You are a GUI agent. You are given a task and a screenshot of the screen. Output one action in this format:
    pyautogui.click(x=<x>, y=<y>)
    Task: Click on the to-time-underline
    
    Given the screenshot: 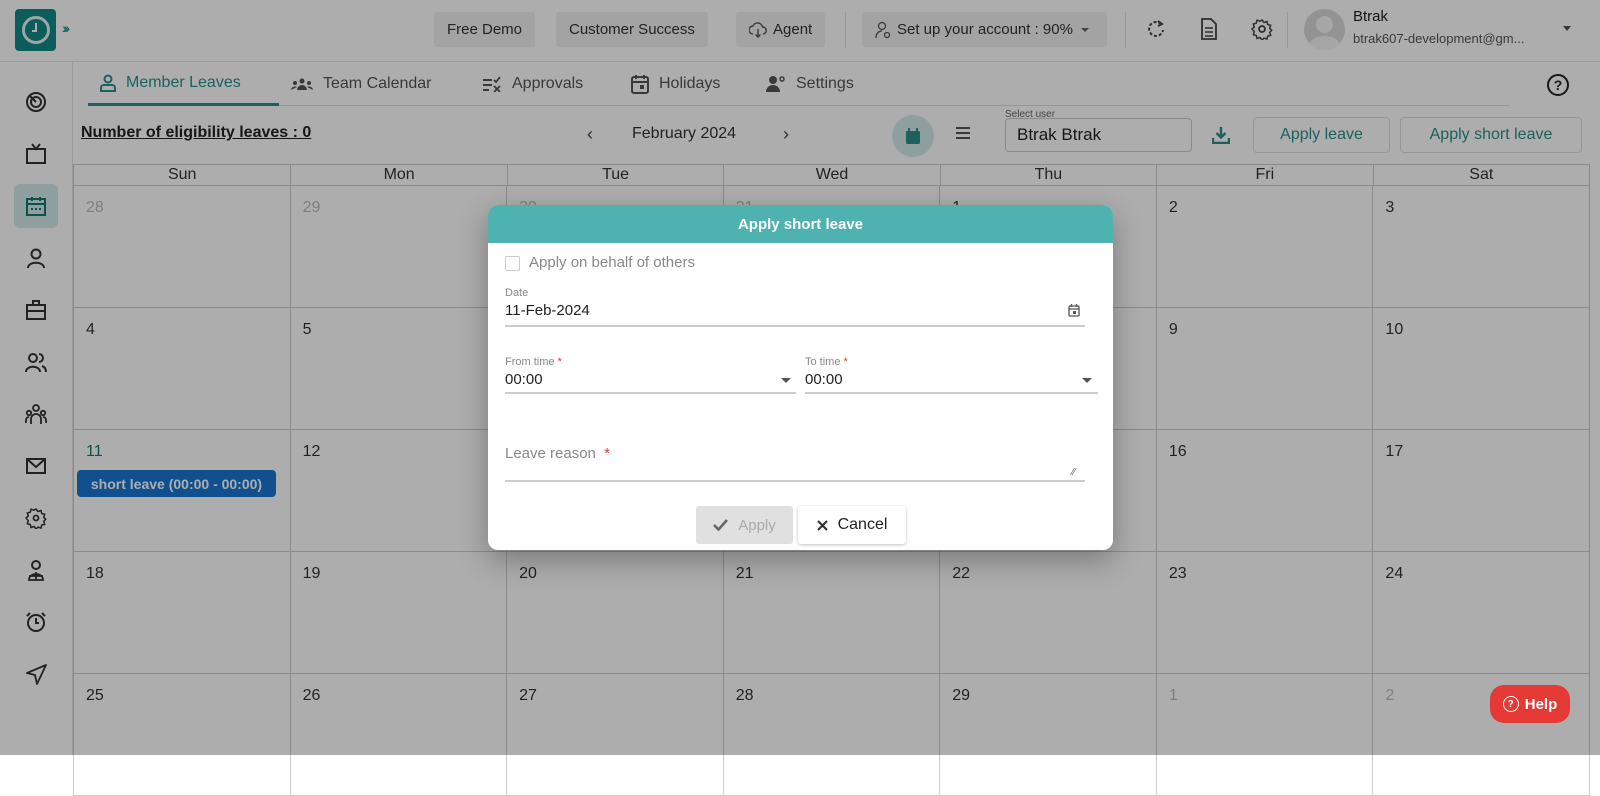 What is the action you would take?
    pyautogui.click(x=951, y=393)
    